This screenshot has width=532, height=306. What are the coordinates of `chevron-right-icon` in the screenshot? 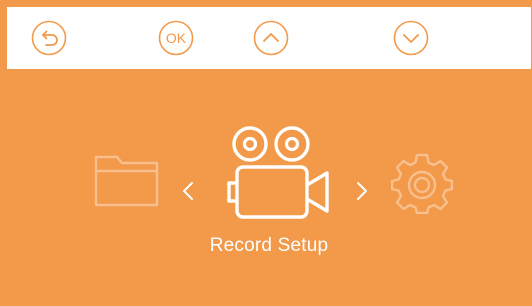 It's located at (362, 191).